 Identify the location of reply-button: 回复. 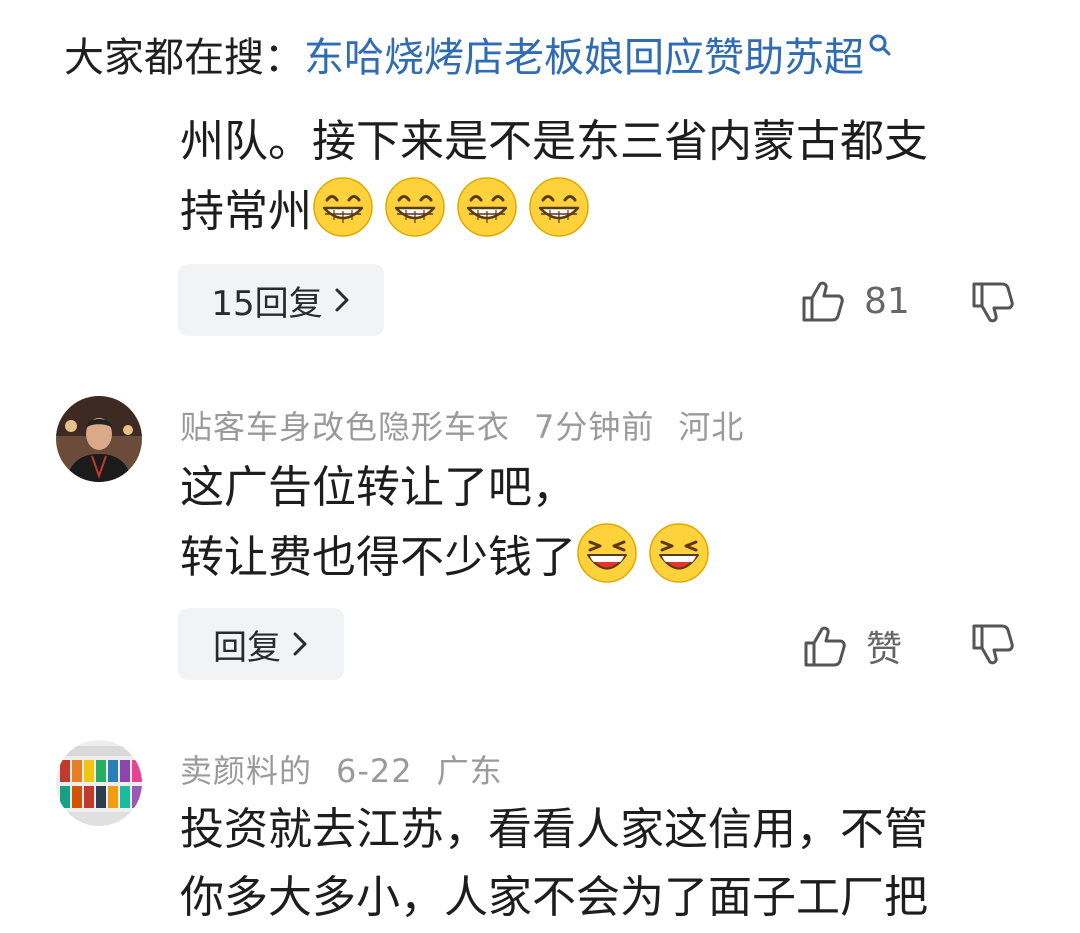
(261, 644).